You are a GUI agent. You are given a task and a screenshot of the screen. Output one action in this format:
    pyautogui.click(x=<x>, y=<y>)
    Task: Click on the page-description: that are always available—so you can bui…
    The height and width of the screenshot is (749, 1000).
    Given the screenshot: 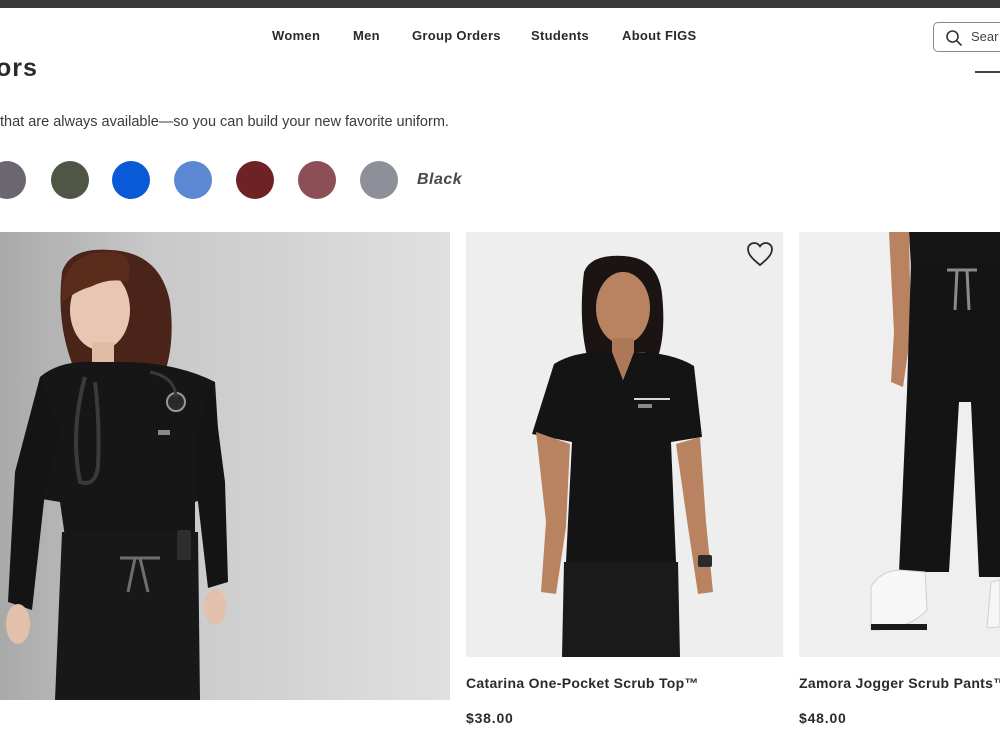 What is the action you would take?
    pyautogui.click(x=224, y=122)
    